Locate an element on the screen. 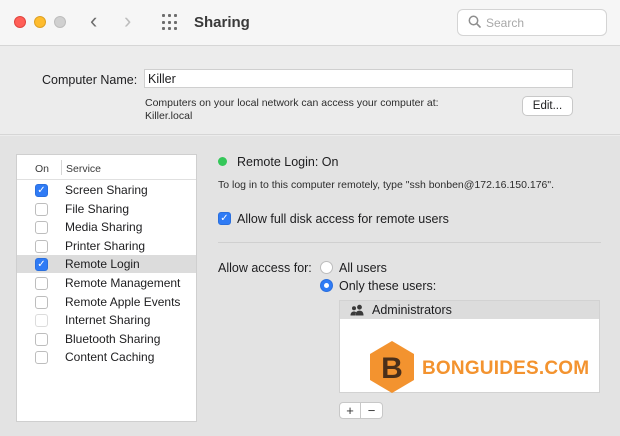 This screenshot has height=436, width=620. service-list-header: On Service is located at coordinates (106, 167).